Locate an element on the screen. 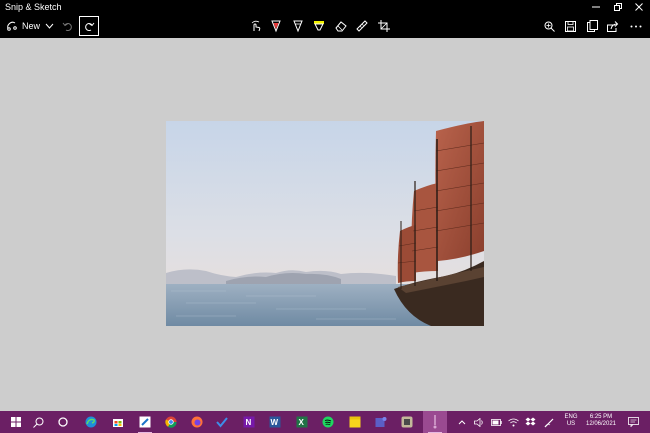 The width and height of the screenshot is (650, 433). taskbar-snip-sketch is located at coordinates (145, 422).